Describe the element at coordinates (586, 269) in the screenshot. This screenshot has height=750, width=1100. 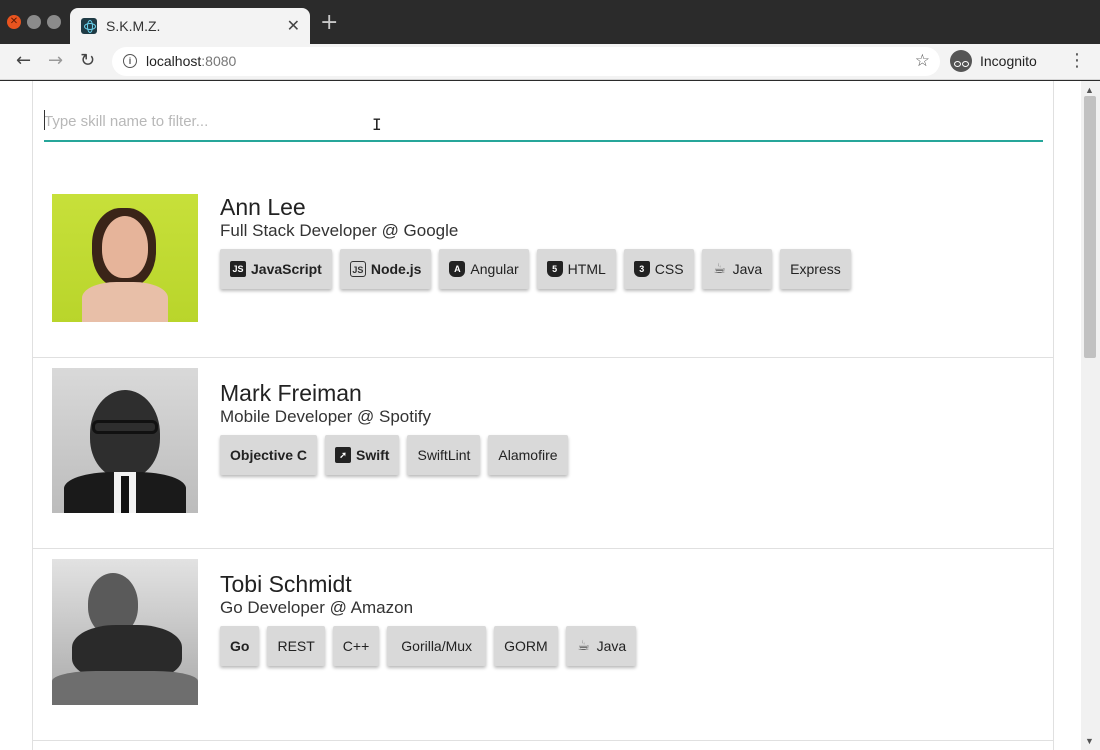
I see `skill-label: HTML` at that location.